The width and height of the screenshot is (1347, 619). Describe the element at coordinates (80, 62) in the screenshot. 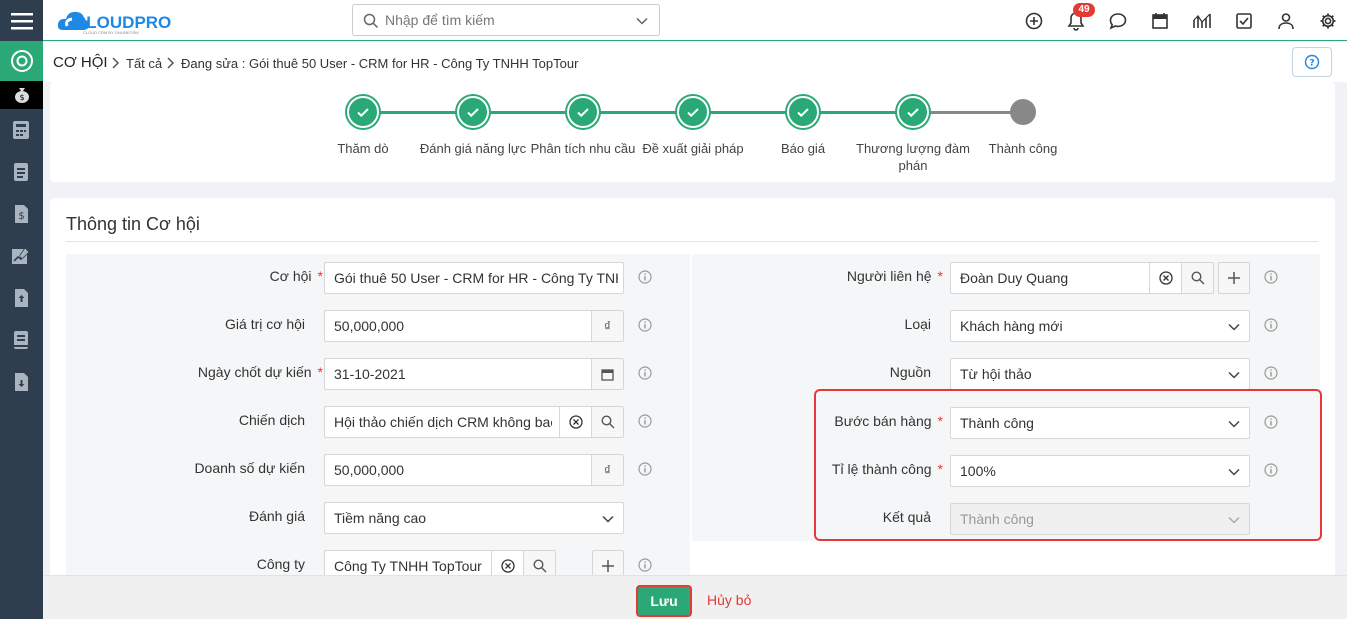

I see `breadcrumb-module: CƠ HỘI` at that location.